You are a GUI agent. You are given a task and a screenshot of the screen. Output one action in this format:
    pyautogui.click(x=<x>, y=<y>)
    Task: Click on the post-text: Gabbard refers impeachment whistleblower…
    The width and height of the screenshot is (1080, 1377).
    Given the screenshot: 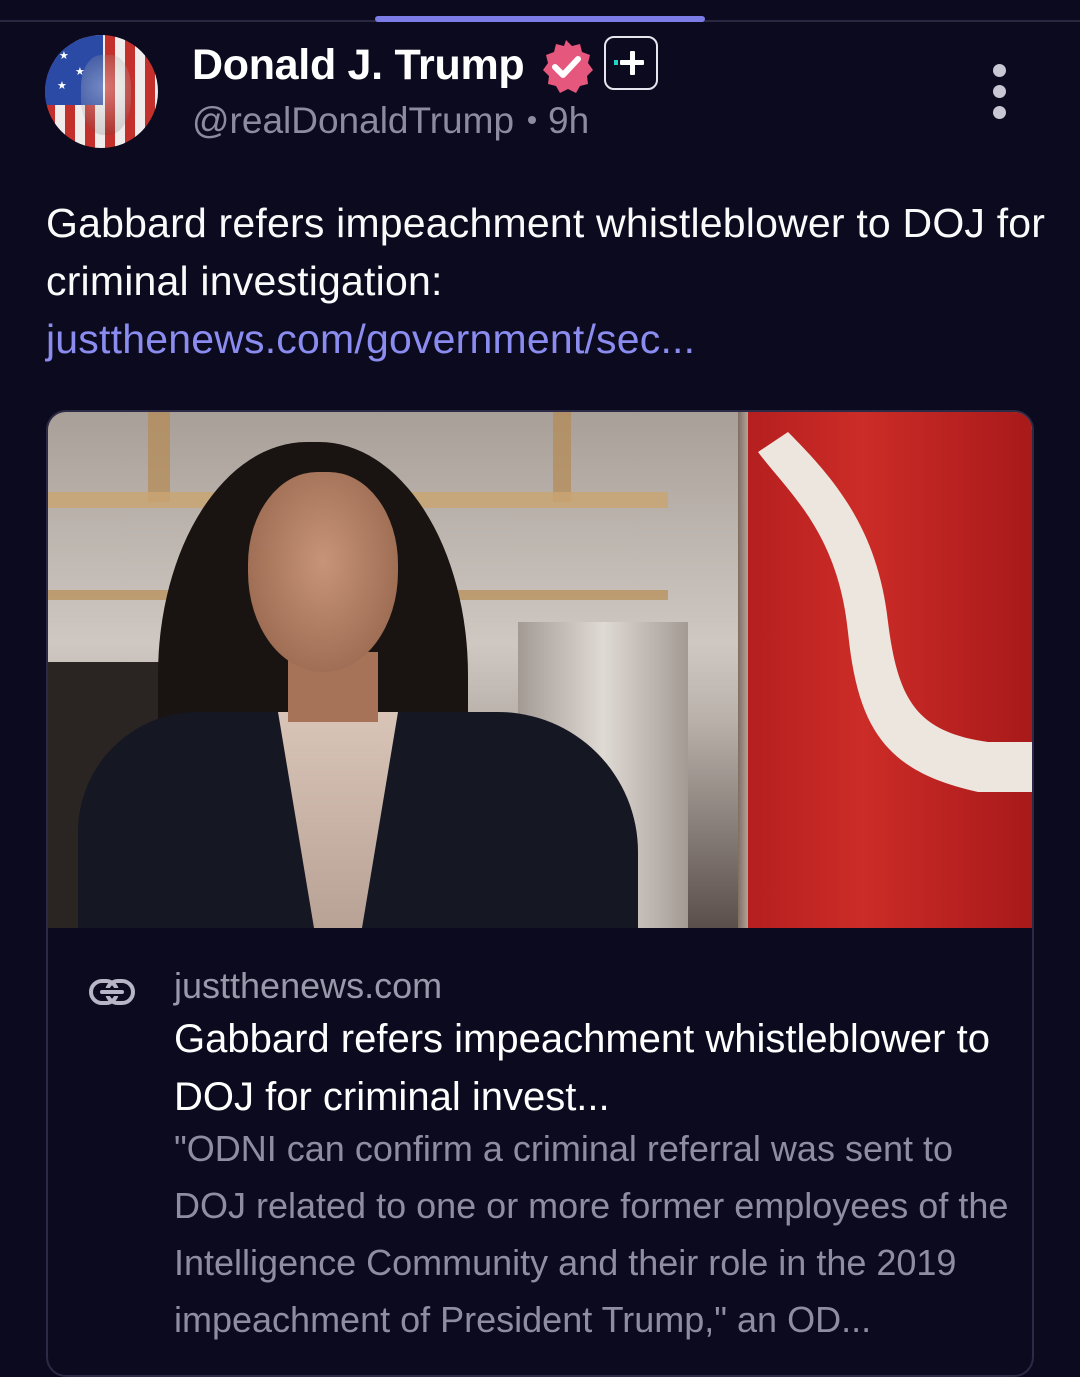 What is the action you would take?
    pyautogui.click(x=546, y=281)
    